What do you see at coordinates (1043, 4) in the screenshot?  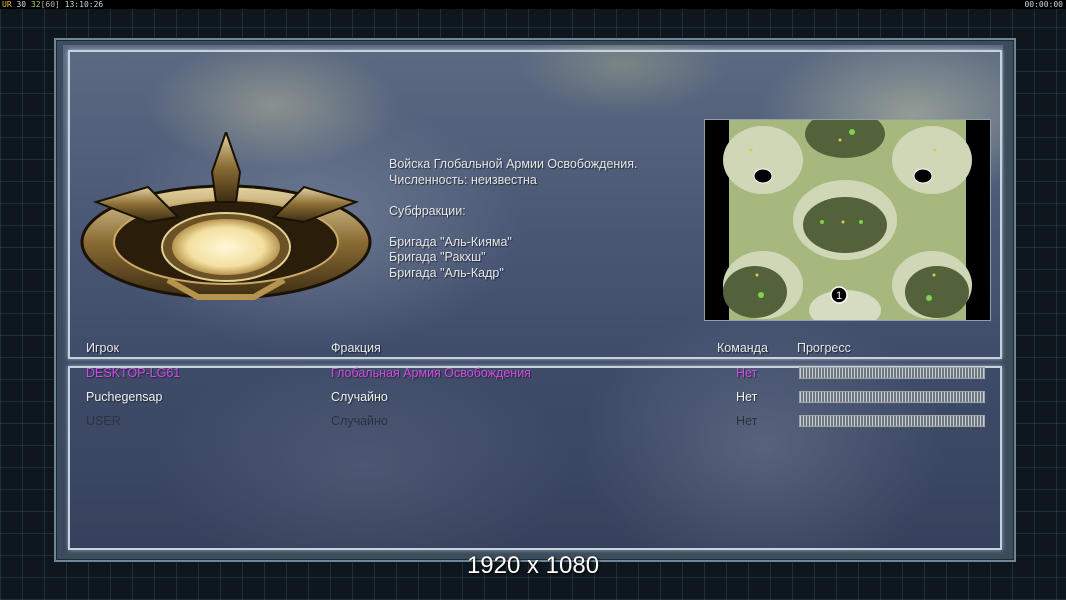 I see `timer: 00:00:00` at bounding box center [1043, 4].